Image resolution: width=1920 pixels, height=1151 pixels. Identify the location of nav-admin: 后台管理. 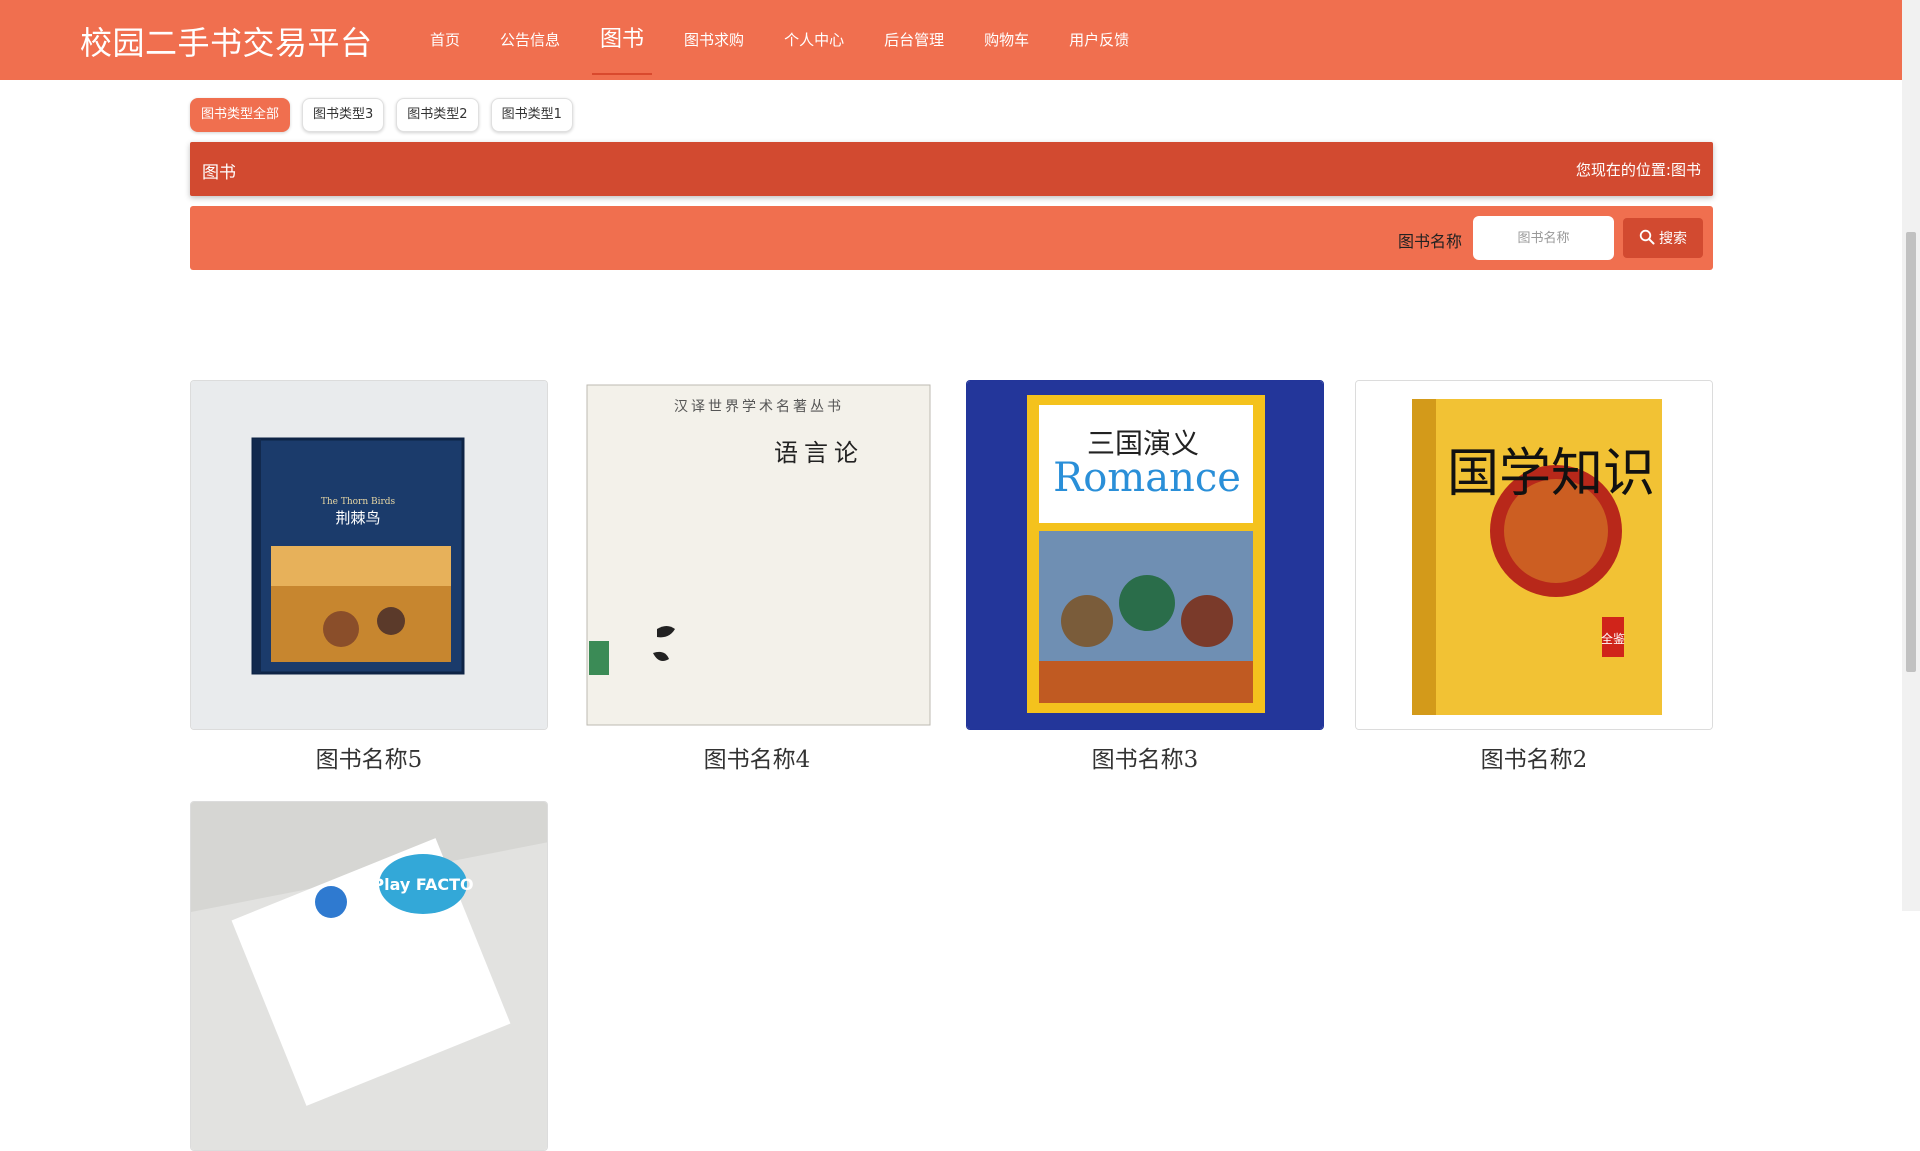
(914, 40).